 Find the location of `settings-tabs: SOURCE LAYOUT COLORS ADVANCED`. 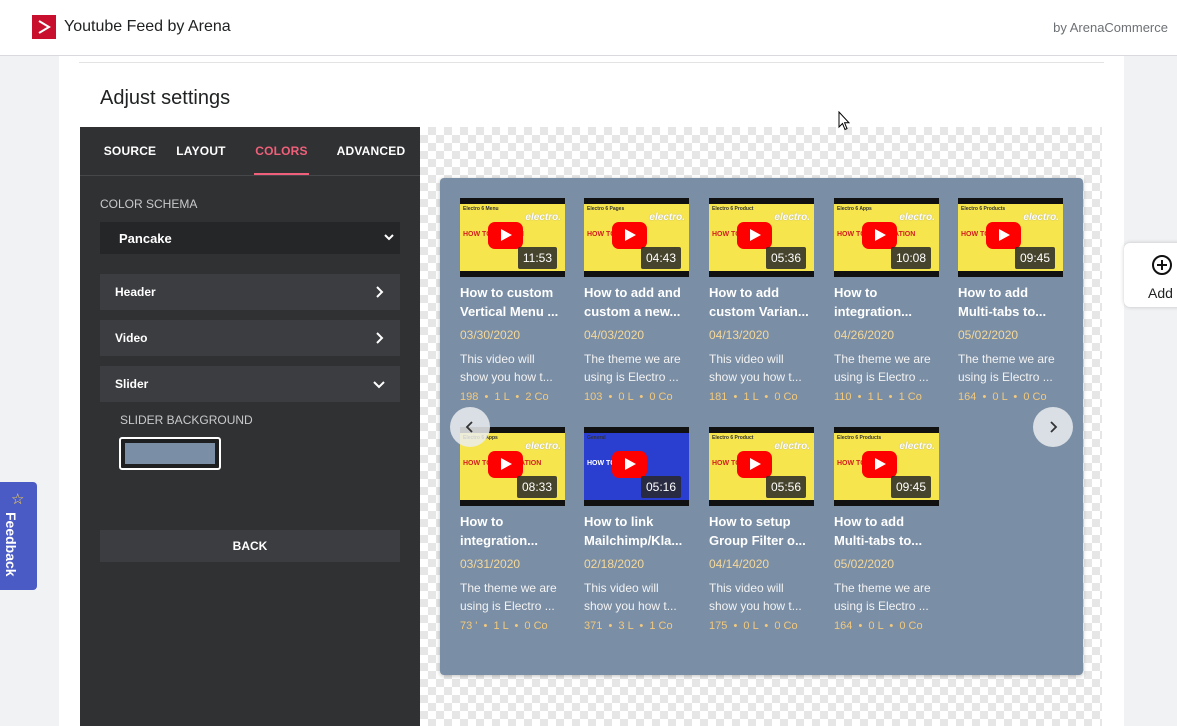

settings-tabs: SOURCE LAYOUT COLORS ADVANCED is located at coordinates (250, 151).